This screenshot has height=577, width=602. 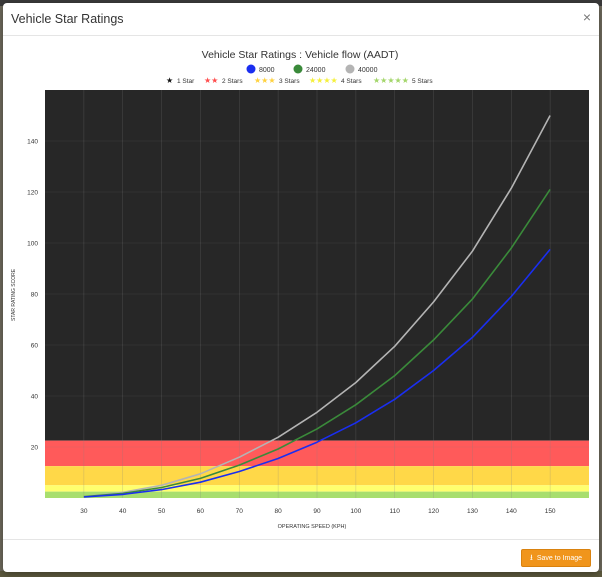 What do you see at coordinates (162, 511) in the screenshot?
I see `x-tick-label-50: 50` at bounding box center [162, 511].